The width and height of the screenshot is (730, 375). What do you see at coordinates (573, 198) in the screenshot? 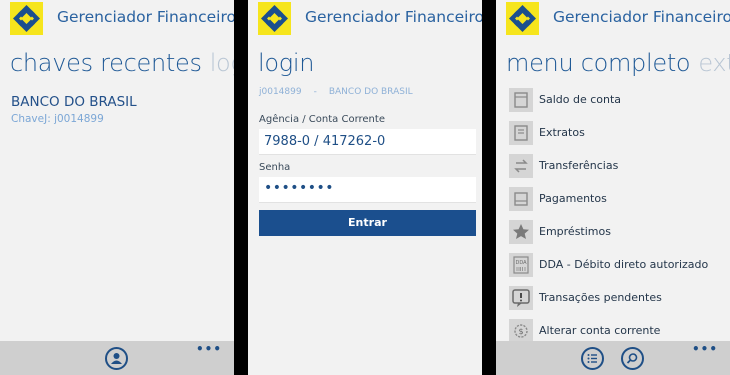
I see `menu-label: Pagamentos` at bounding box center [573, 198].